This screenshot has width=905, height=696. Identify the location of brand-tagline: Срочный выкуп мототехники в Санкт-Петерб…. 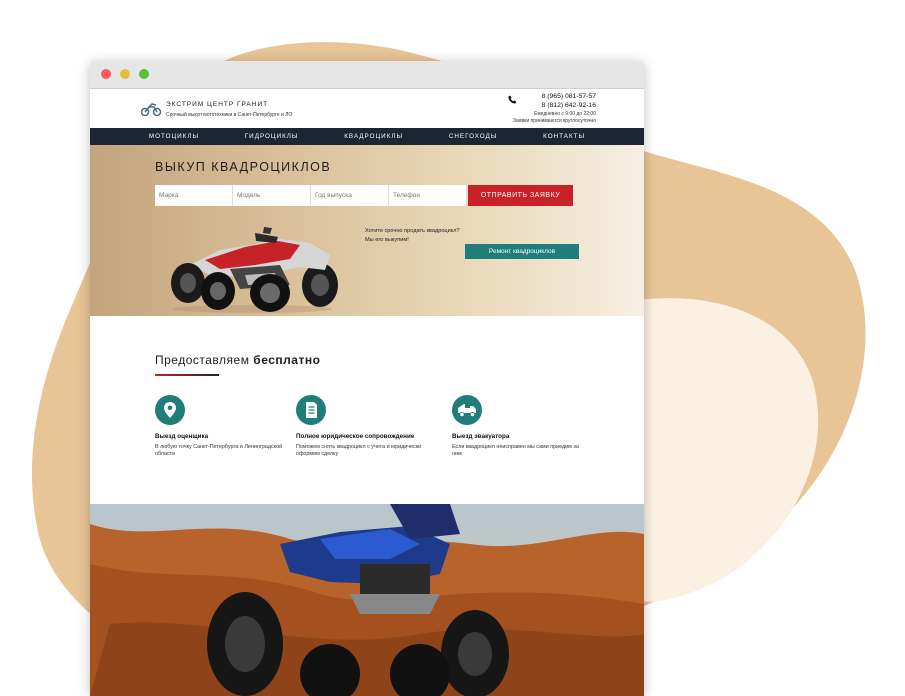
(229, 115).